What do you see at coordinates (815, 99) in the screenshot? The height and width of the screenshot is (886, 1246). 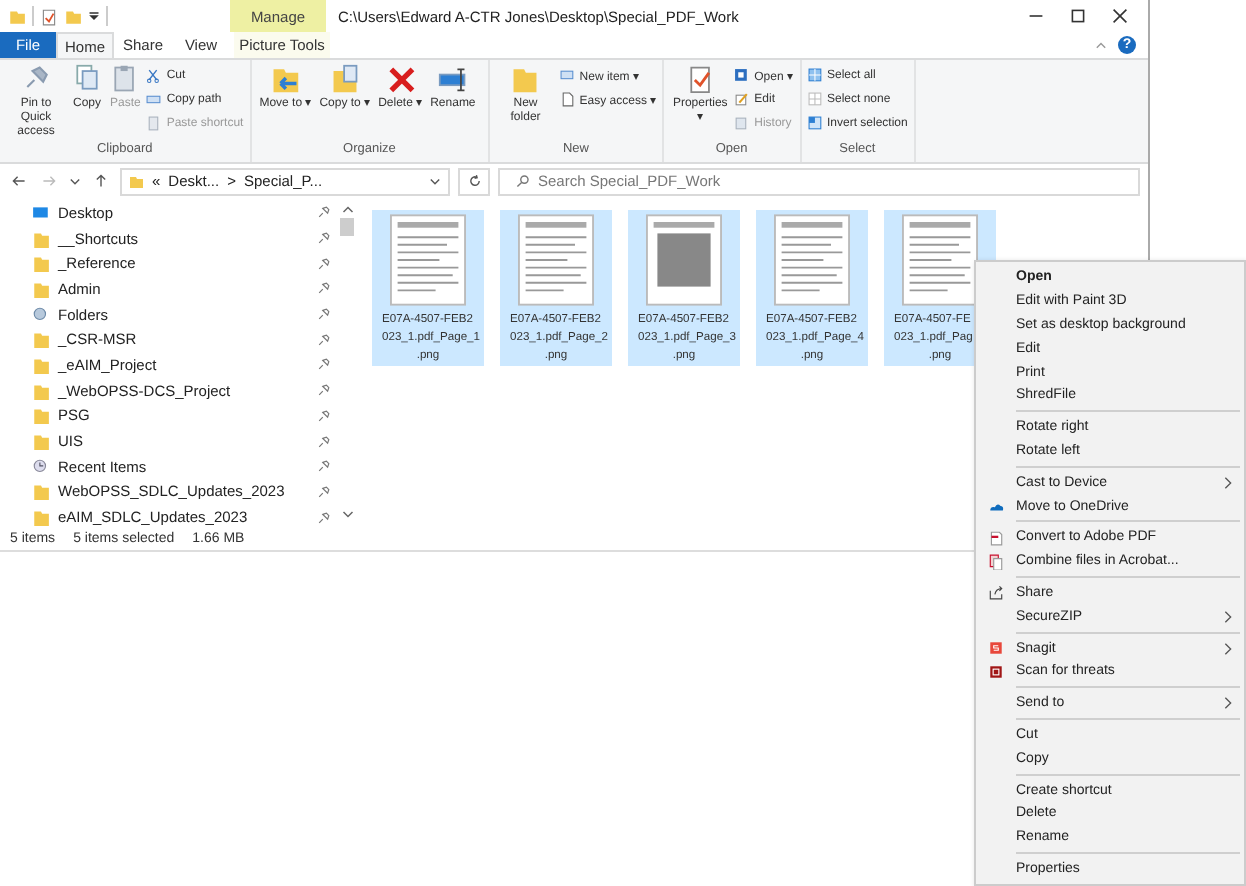 I see `select-none-icon` at bounding box center [815, 99].